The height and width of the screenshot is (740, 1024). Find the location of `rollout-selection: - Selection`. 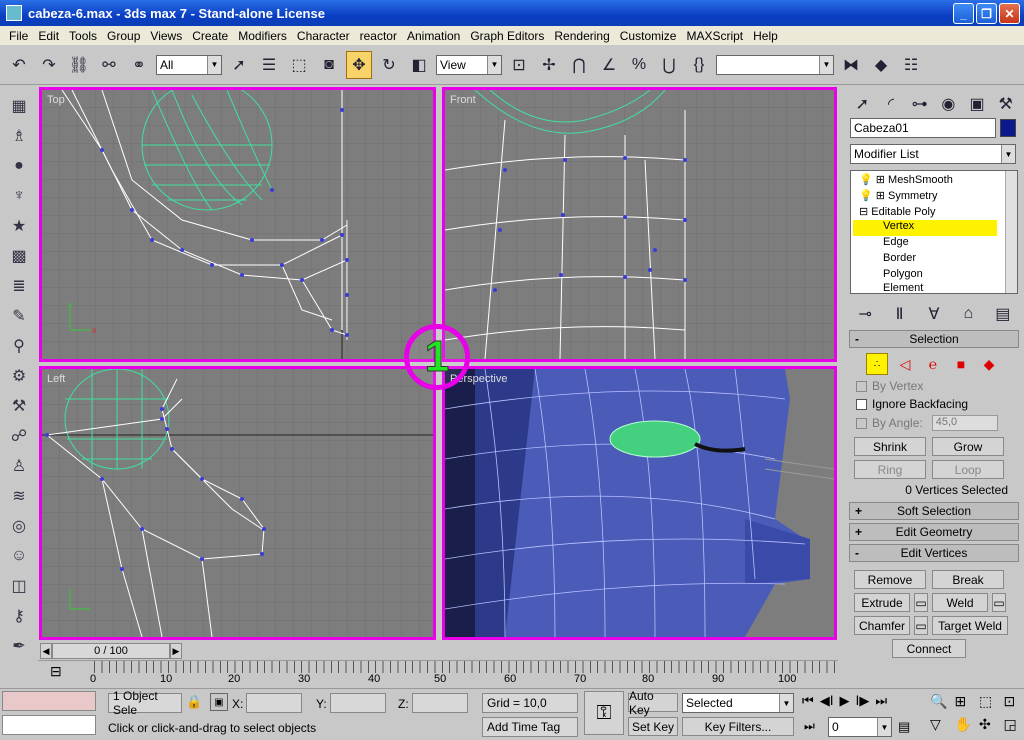

rollout-selection: - Selection is located at coordinates (934, 339).